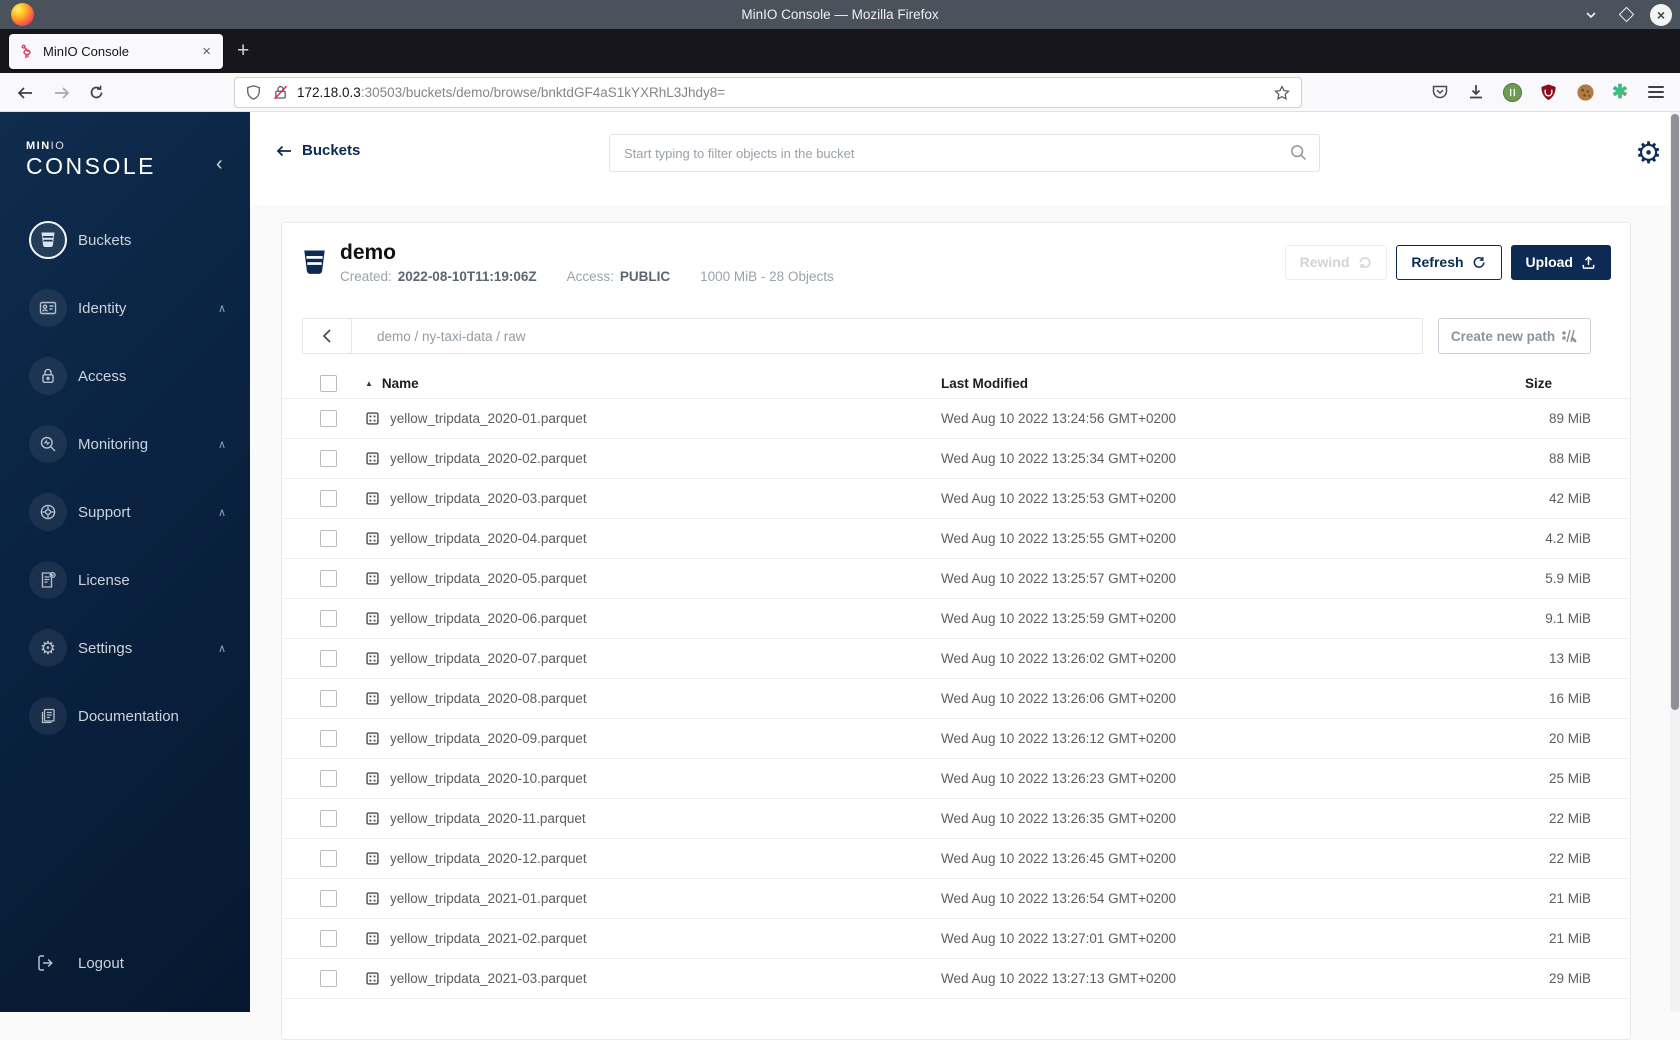 The width and height of the screenshot is (1680, 1040). Describe the element at coordinates (318, 150) in the screenshot. I see `back-to-buckets-link: Buckets` at that location.